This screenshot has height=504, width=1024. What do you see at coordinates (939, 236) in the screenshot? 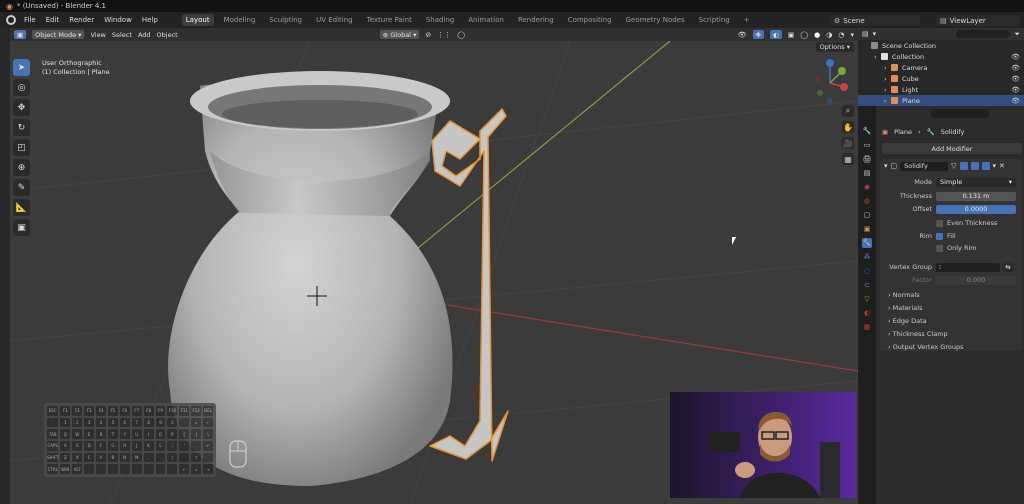
I see `fill-checkbox` at bounding box center [939, 236].